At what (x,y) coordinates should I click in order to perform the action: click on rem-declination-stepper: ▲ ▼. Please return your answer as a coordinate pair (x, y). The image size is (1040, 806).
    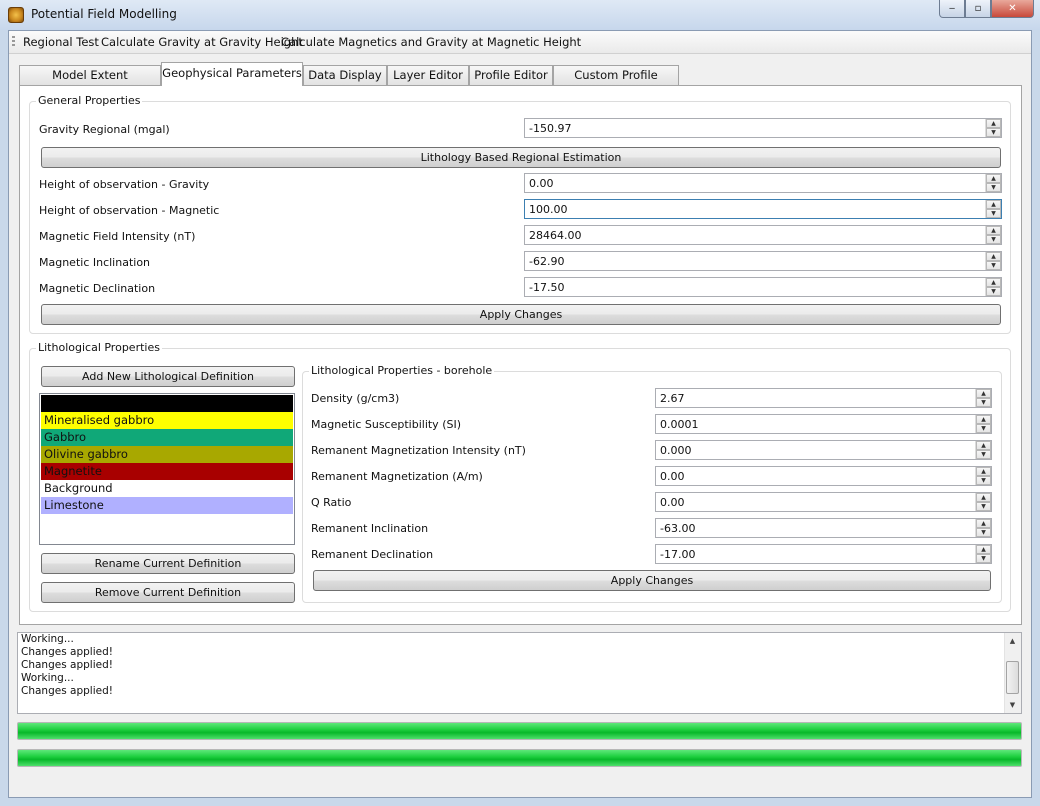
    Looking at the image, I should click on (983, 554).